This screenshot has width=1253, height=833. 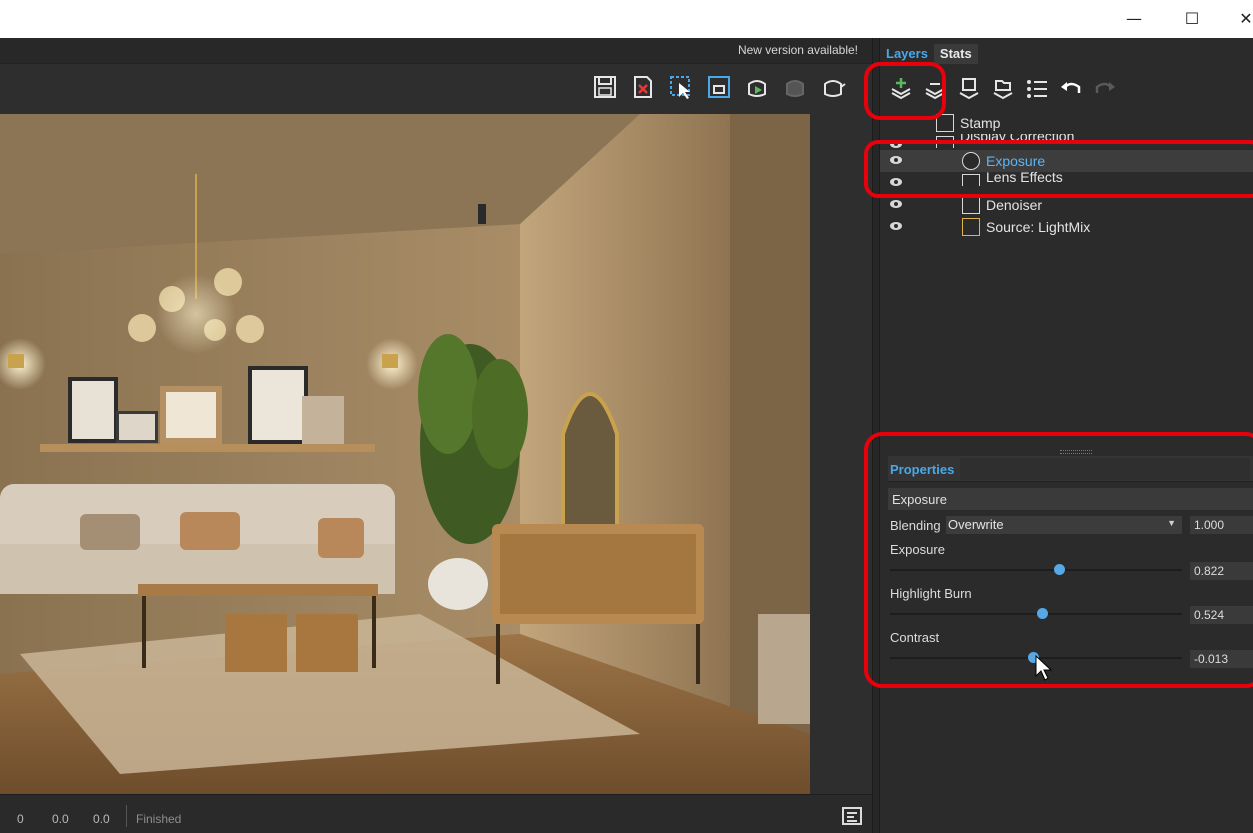 I want to click on render-status: Finished, so click(x=159, y=819).